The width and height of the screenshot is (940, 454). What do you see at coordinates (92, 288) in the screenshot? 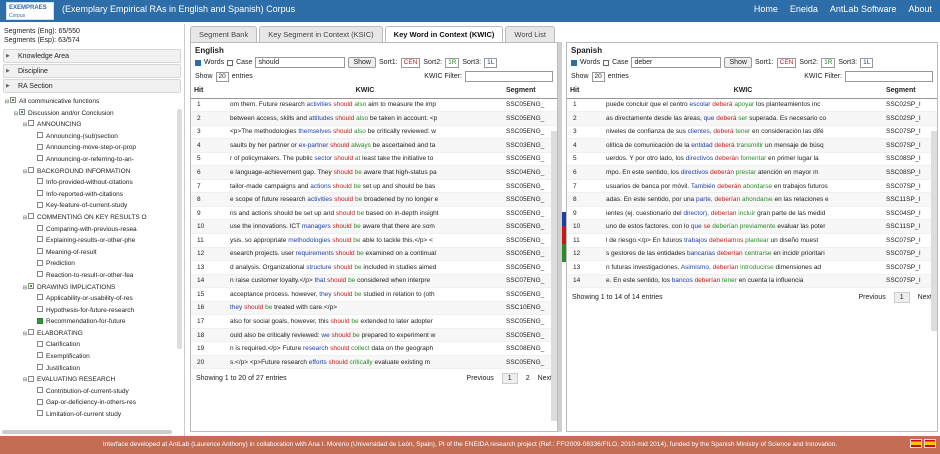
I see `tree-node: ⊟ DRAWING IMPLICATIONS` at bounding box center [92, 288].